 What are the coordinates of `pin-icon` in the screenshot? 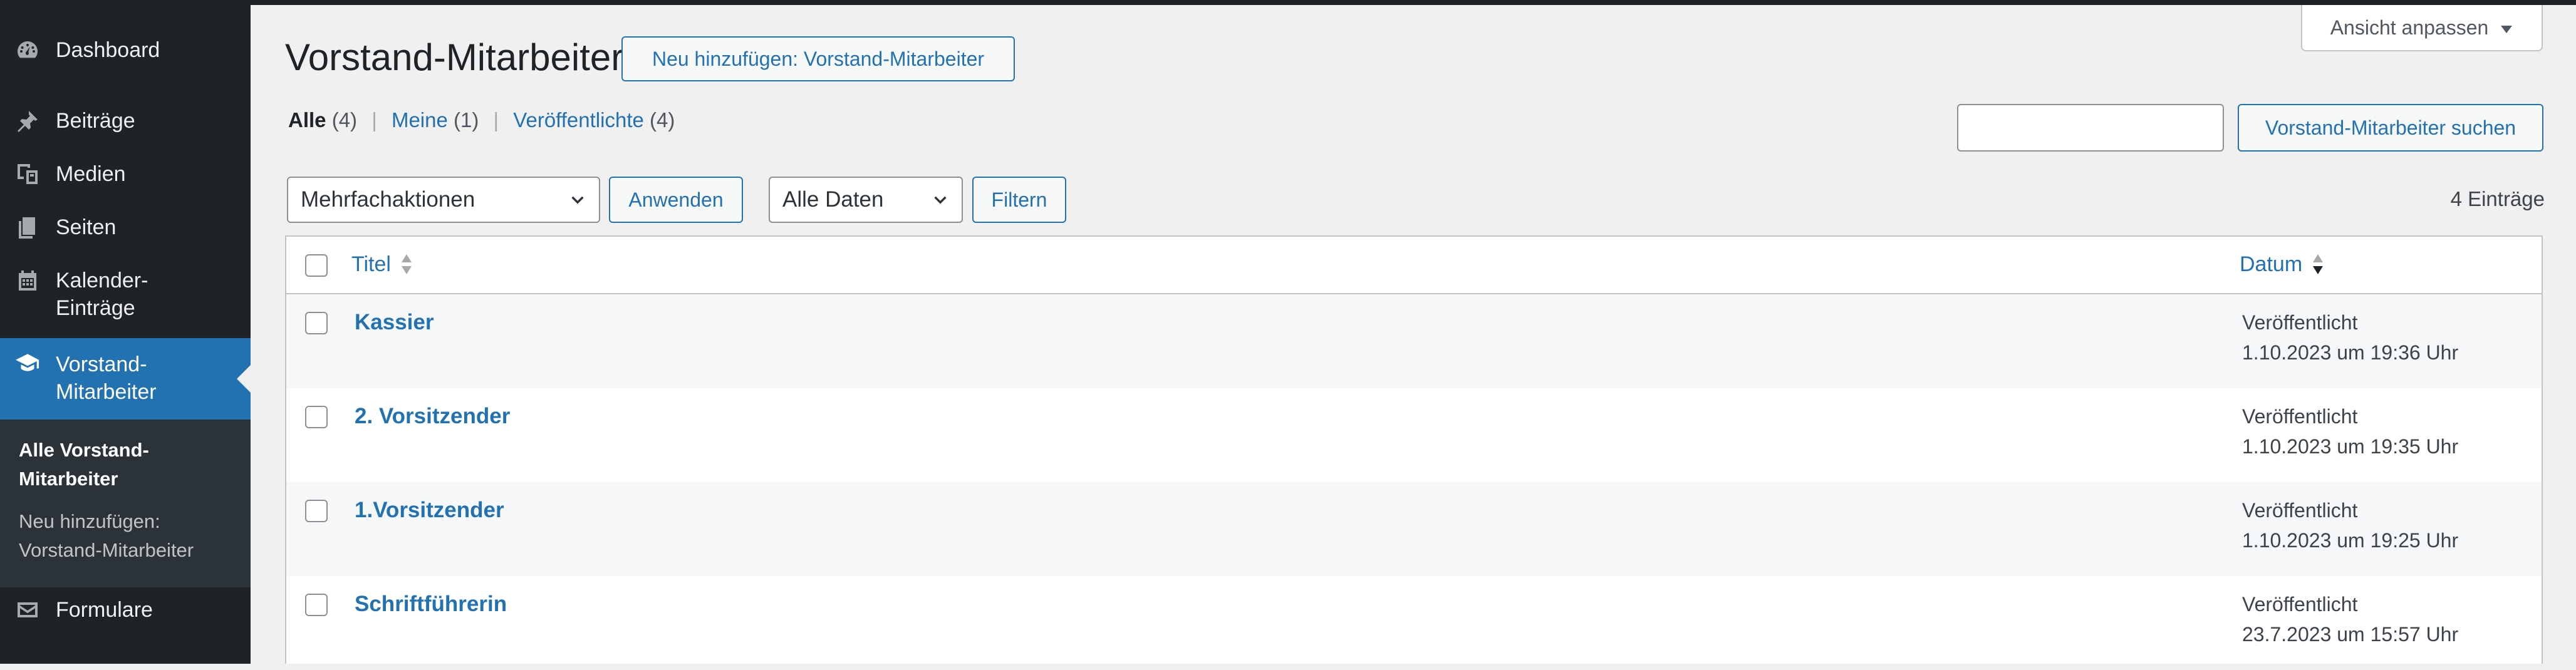 It's located at (27, 121).